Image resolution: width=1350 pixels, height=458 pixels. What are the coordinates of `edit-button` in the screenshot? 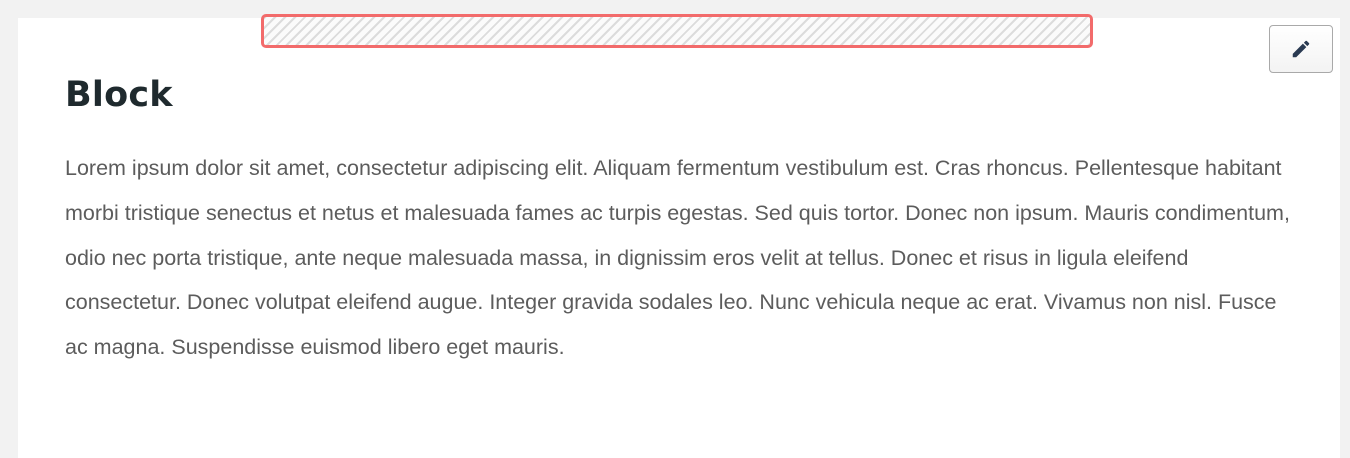 It's located at (1301, 49).